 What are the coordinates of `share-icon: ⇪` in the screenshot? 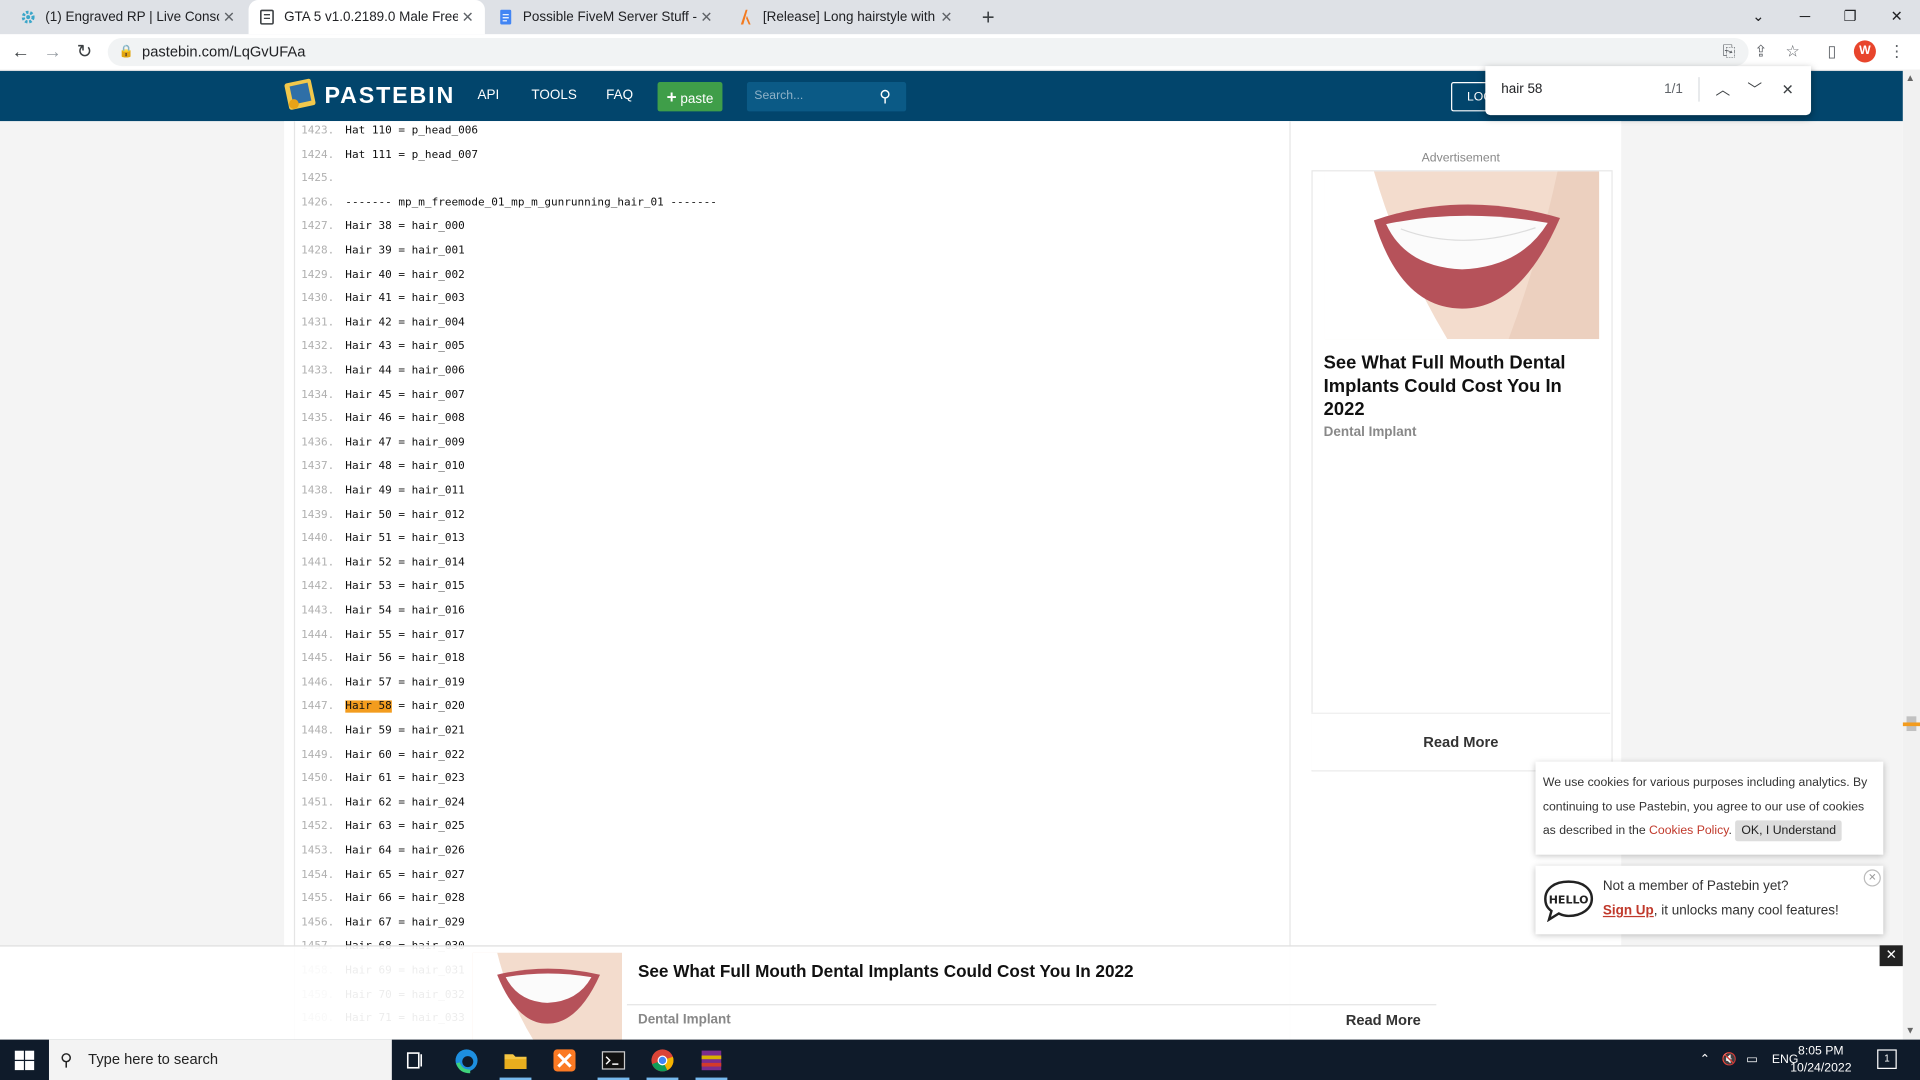 It's located at (1761, 51).